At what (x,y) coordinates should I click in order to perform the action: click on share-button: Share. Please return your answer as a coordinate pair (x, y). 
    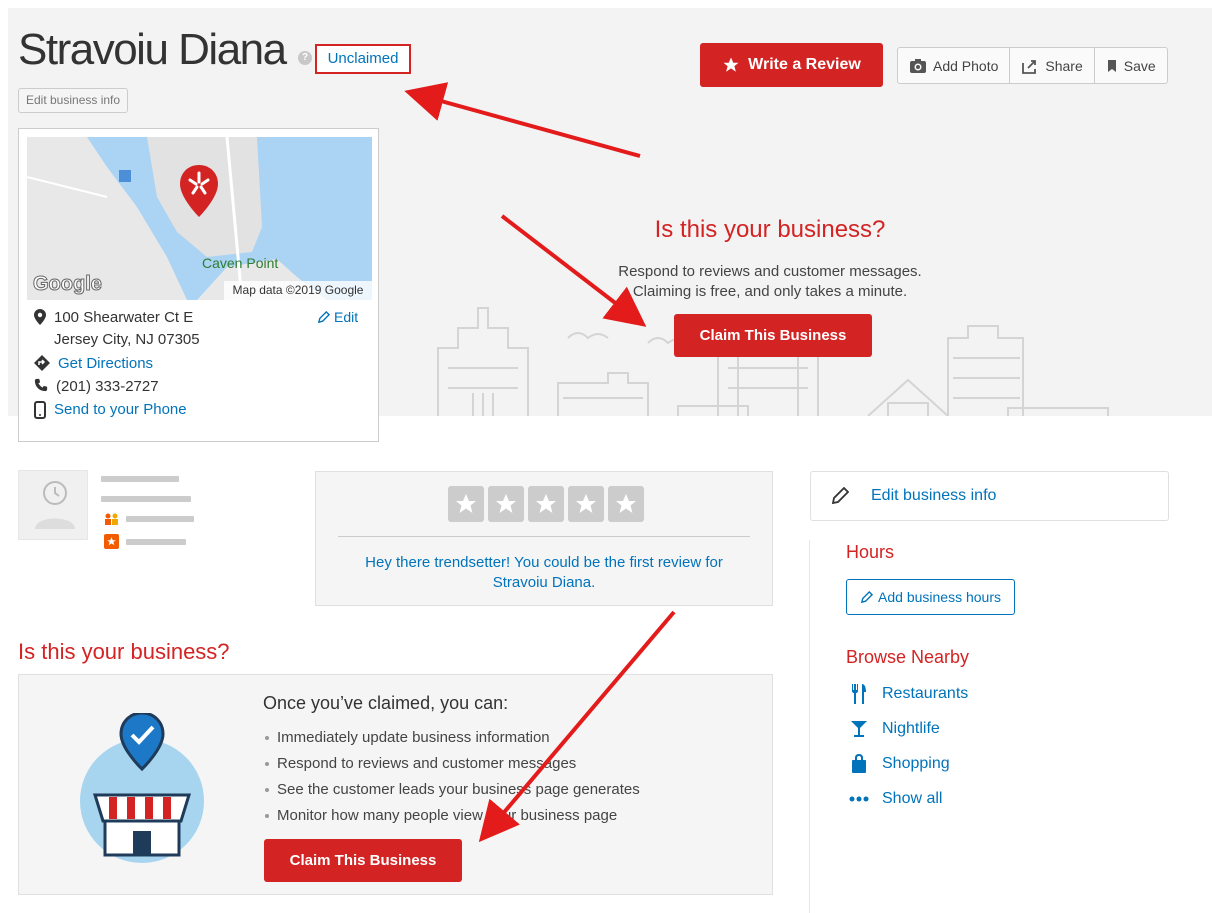
    Looking at the image, I should click on (1052, 65).